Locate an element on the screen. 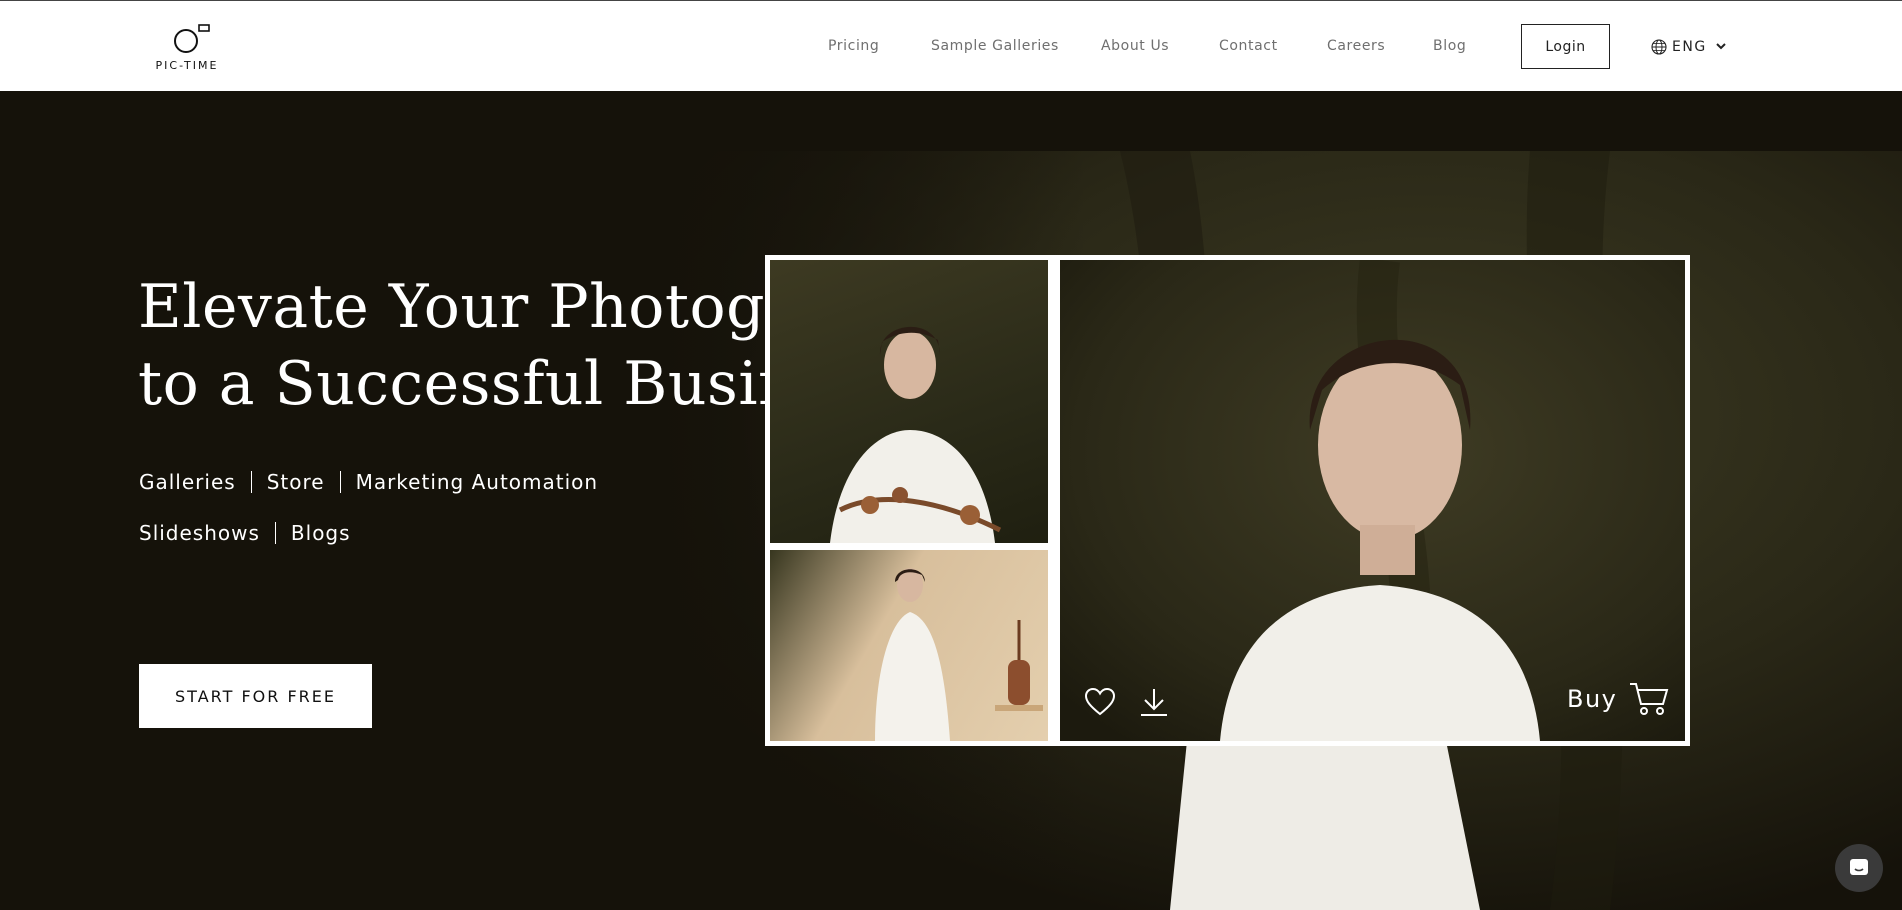  language-selector: ENG is located at coordinates (1690, 47).